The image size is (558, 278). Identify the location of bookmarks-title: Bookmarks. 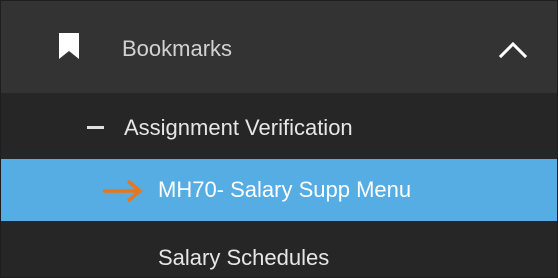
(177, 48).